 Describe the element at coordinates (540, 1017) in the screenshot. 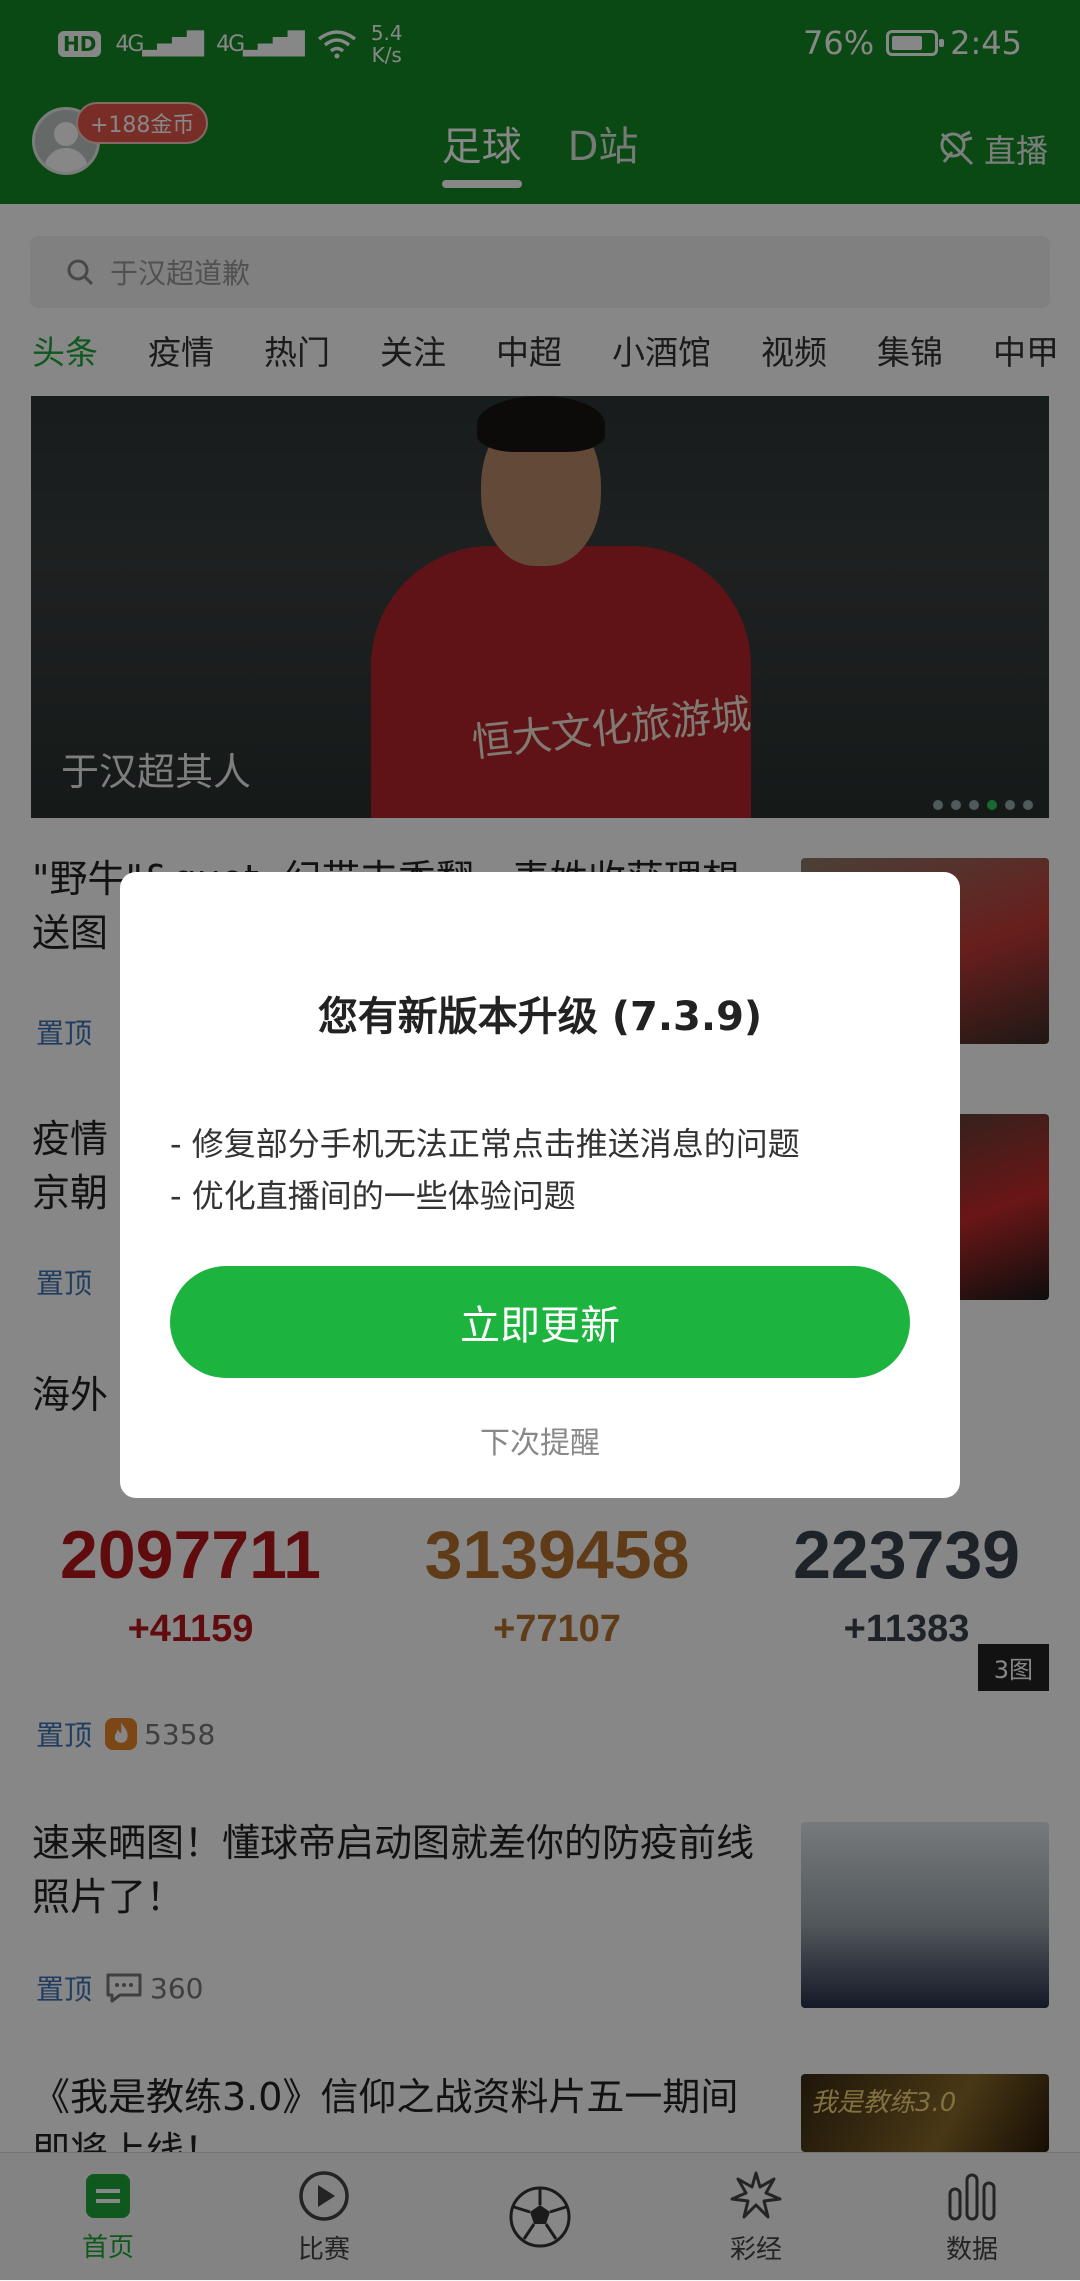

I see `dialog-title: 您有新版本升级 (7.3.9)` at that location.